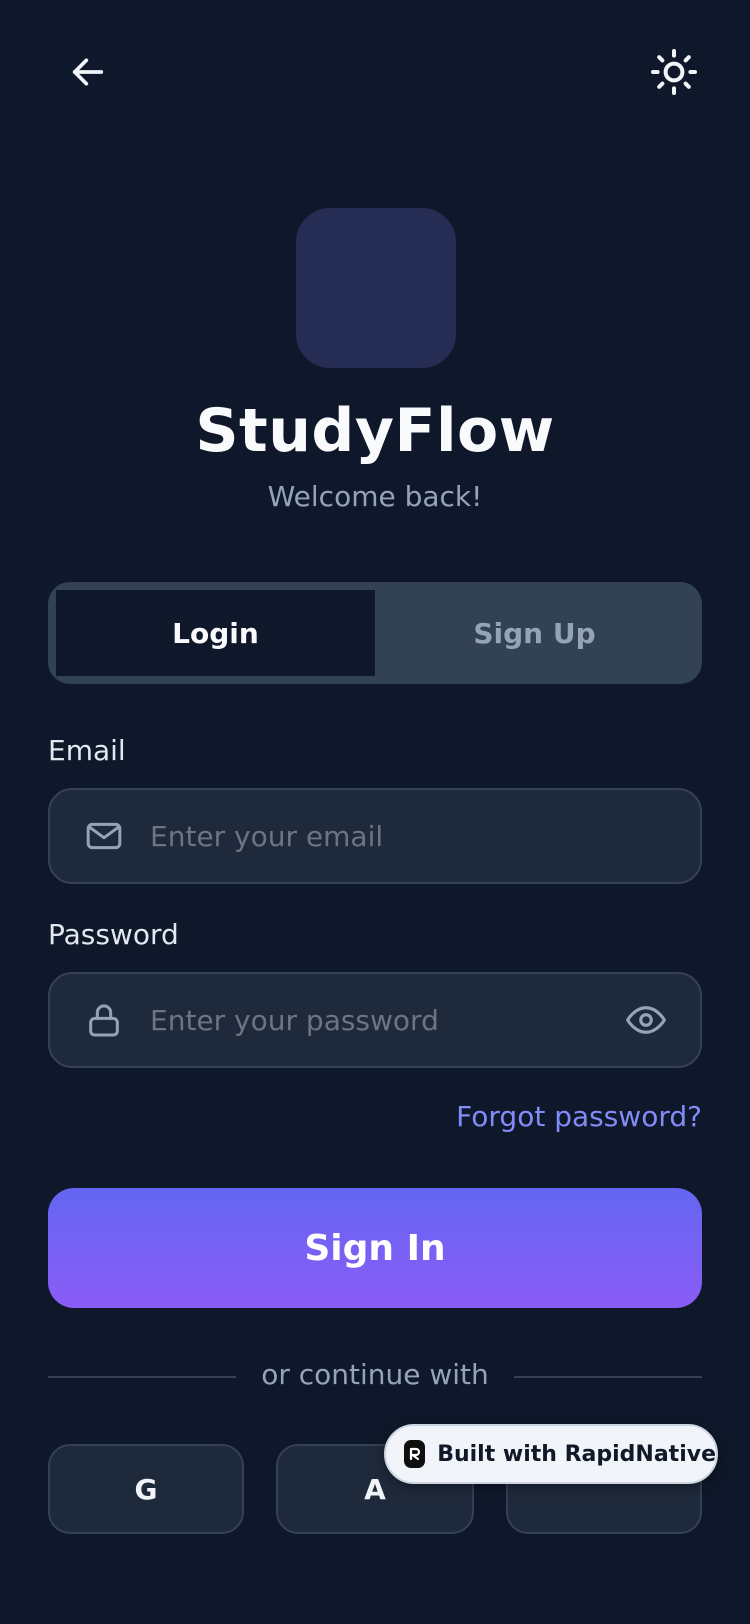 This screenshot has height=1624, width=750. I want to click on welcome-subtitle: Welcome back!, so click(375, 496).